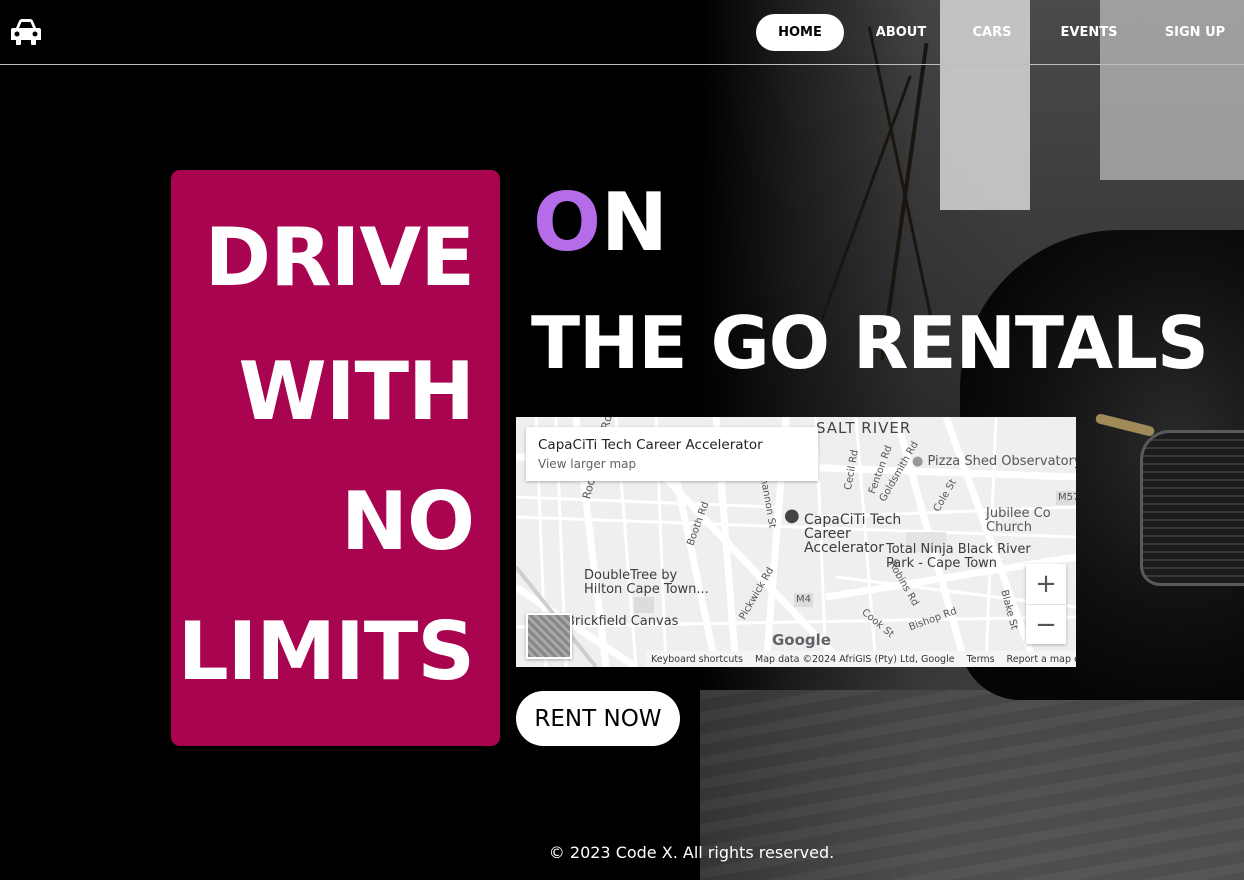 This screenshot has height=880, width=1244. What do you see at coordinates (801, 640) in the screenshot?
I see `google-logo: Google` at bounding box center [801, 640].